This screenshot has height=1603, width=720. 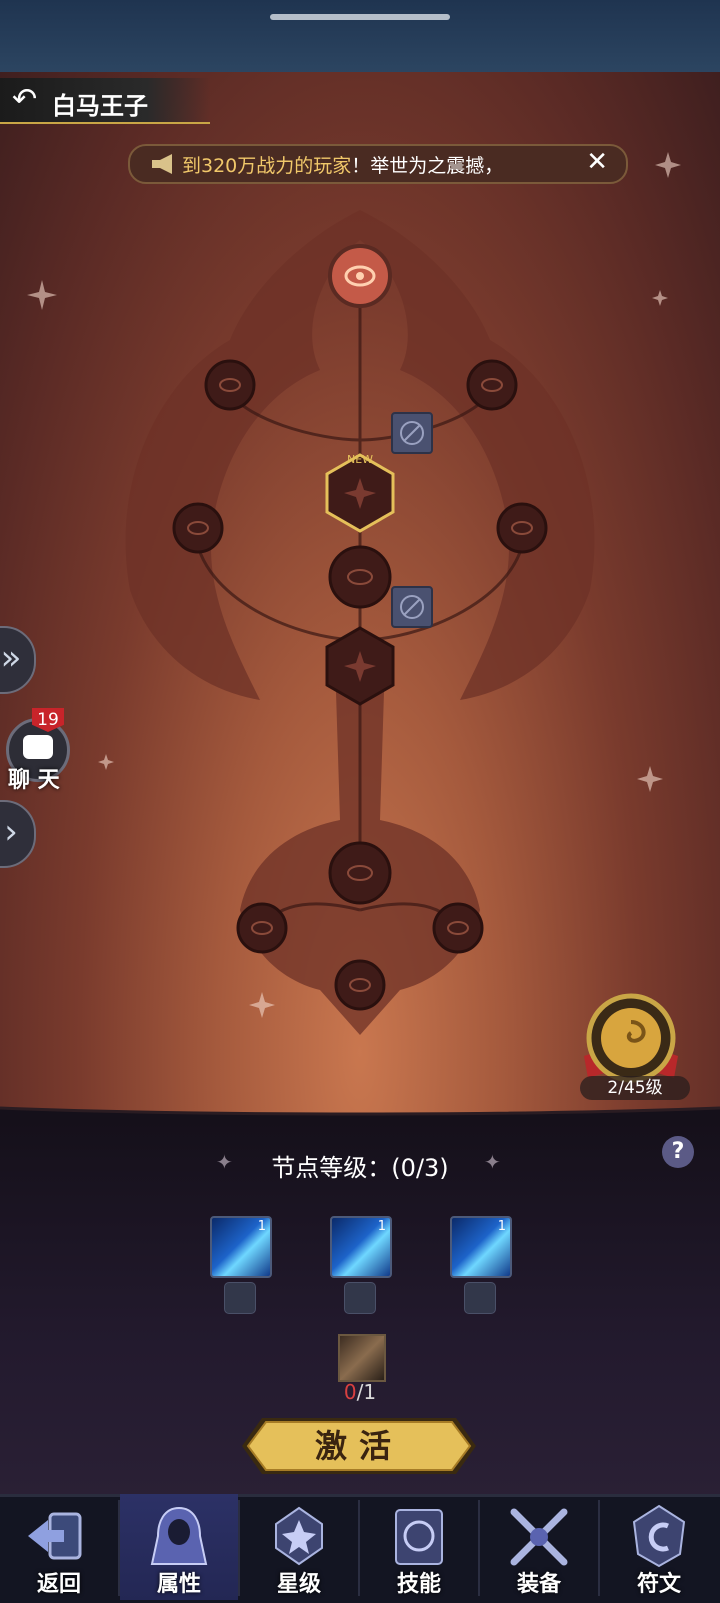 I want to click on new-tag: NEW, so click(x=360, y=459).